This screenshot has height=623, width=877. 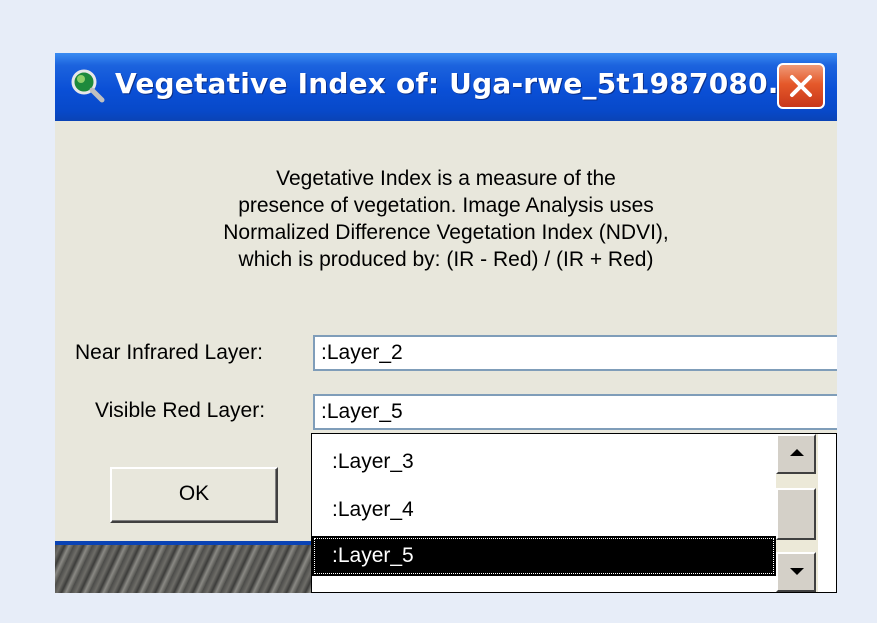 What do you see at coordinates (575, 412) in the screenshot?
I see `visible-red-select: :Layer_5` at bounding box center [575, 412].